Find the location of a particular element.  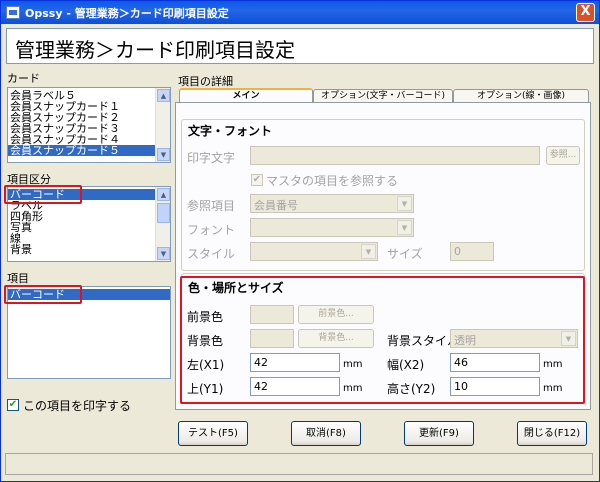

size-label: サイズ is located at coordinates (405, 254).